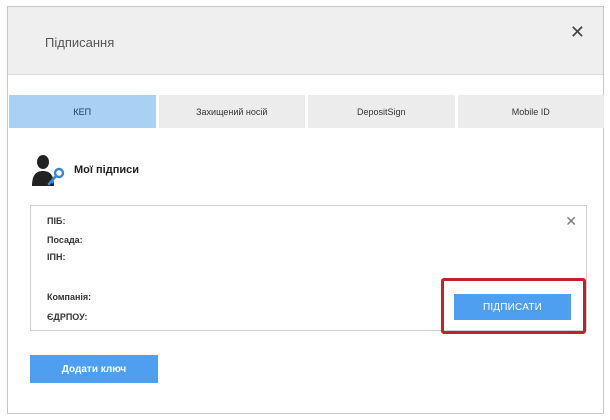 The width and height of the screenshot is (610, 420). I want to click on section-title: Мої підписи, so click(107, 170).